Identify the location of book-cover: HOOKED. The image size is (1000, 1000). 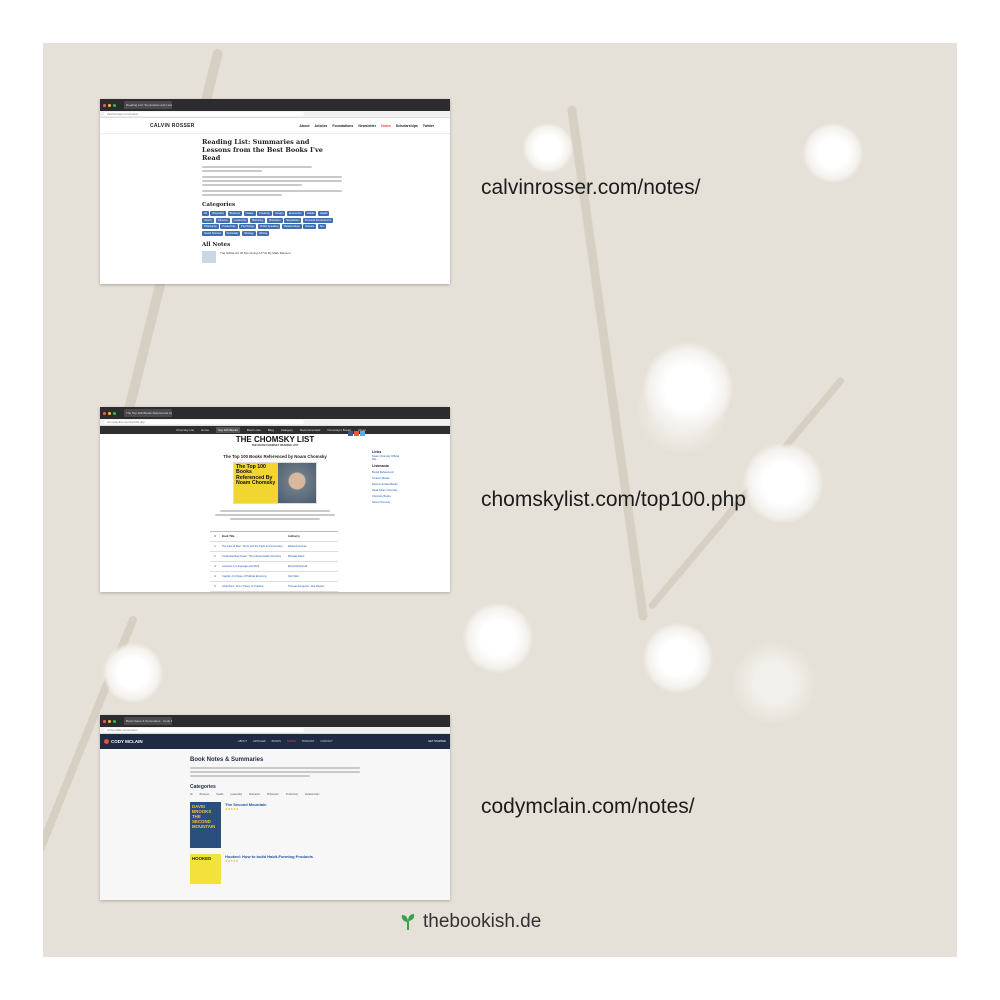
(205, 869).